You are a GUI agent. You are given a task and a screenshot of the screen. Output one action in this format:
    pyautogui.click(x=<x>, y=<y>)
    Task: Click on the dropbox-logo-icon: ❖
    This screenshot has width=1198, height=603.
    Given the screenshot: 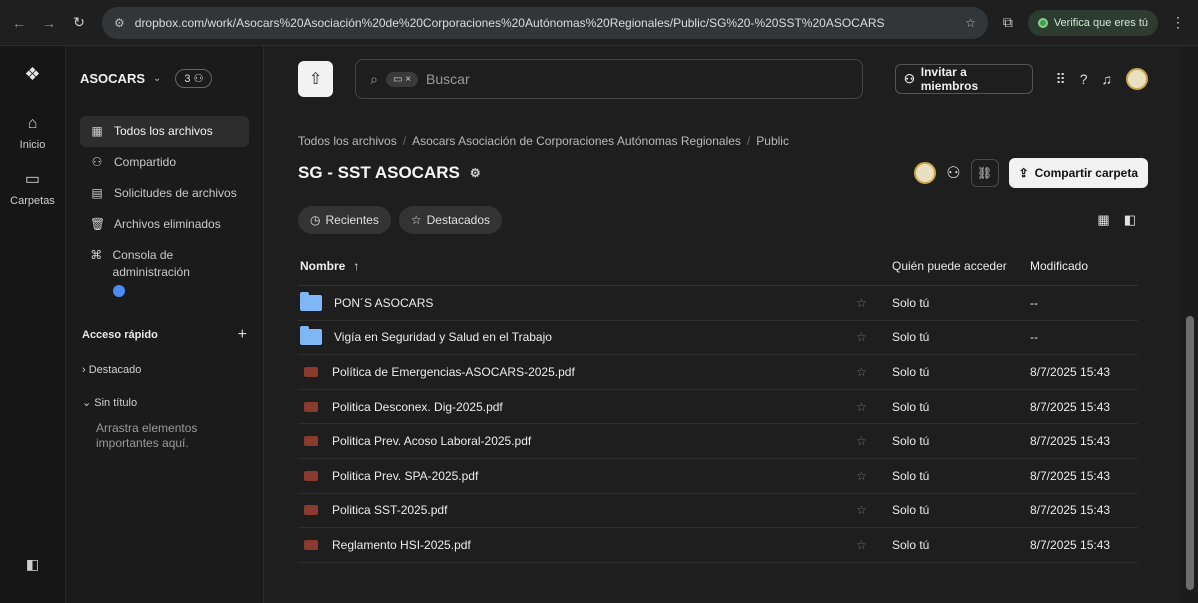 What is the action you would take?
    pyautogui.click(x=32, y=74)
    